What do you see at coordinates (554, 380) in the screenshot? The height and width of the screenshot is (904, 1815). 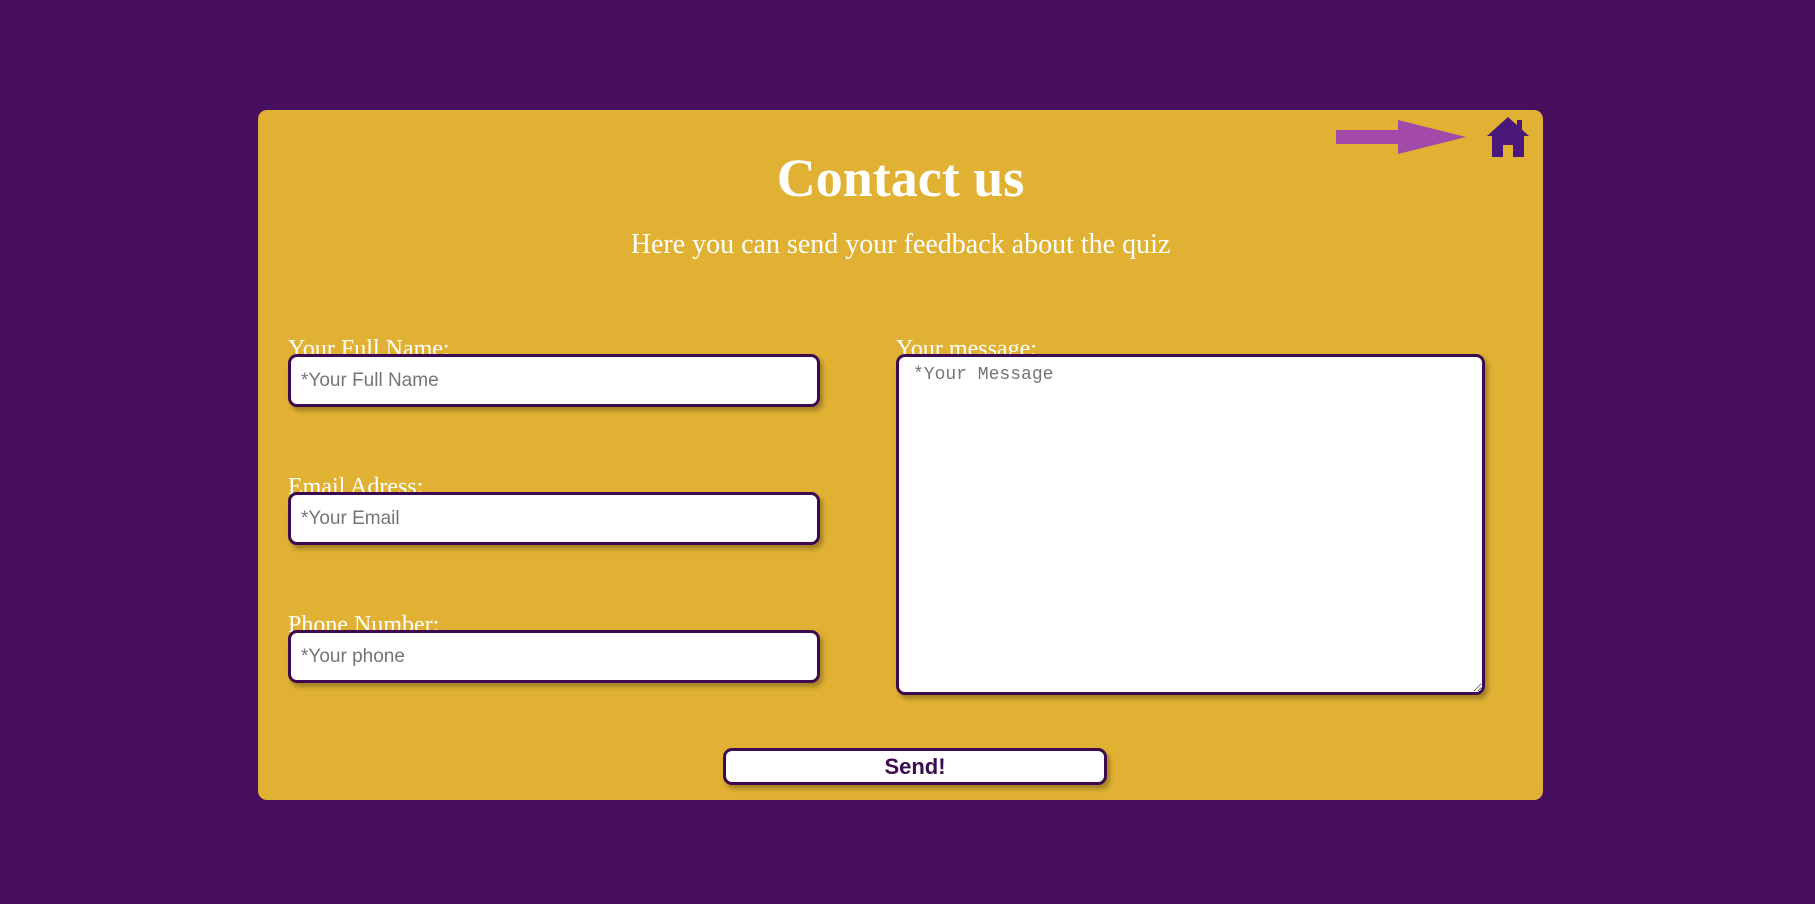 I see `full-name-input` at bounding box center [554, 380].